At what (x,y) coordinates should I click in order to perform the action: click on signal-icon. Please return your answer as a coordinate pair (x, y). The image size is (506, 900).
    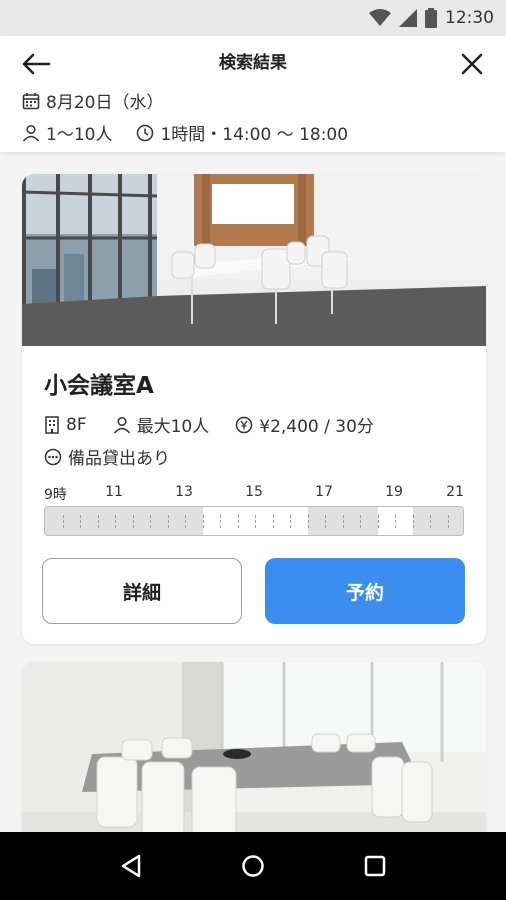
    Looking at the image, I should click on (408, 18).